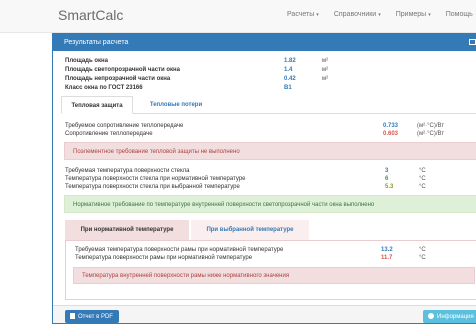 This screenshot has width=476, height=324. I want to click on info-label: Информация, so click(455, 317).